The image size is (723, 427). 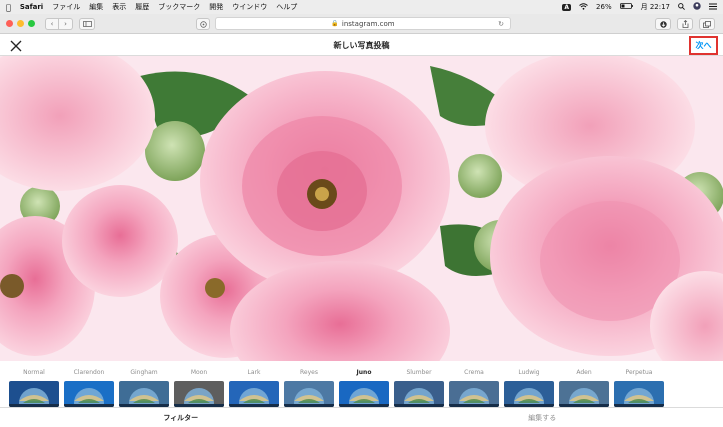 I want to click on sidebar-button, so click(x=87, y=23).